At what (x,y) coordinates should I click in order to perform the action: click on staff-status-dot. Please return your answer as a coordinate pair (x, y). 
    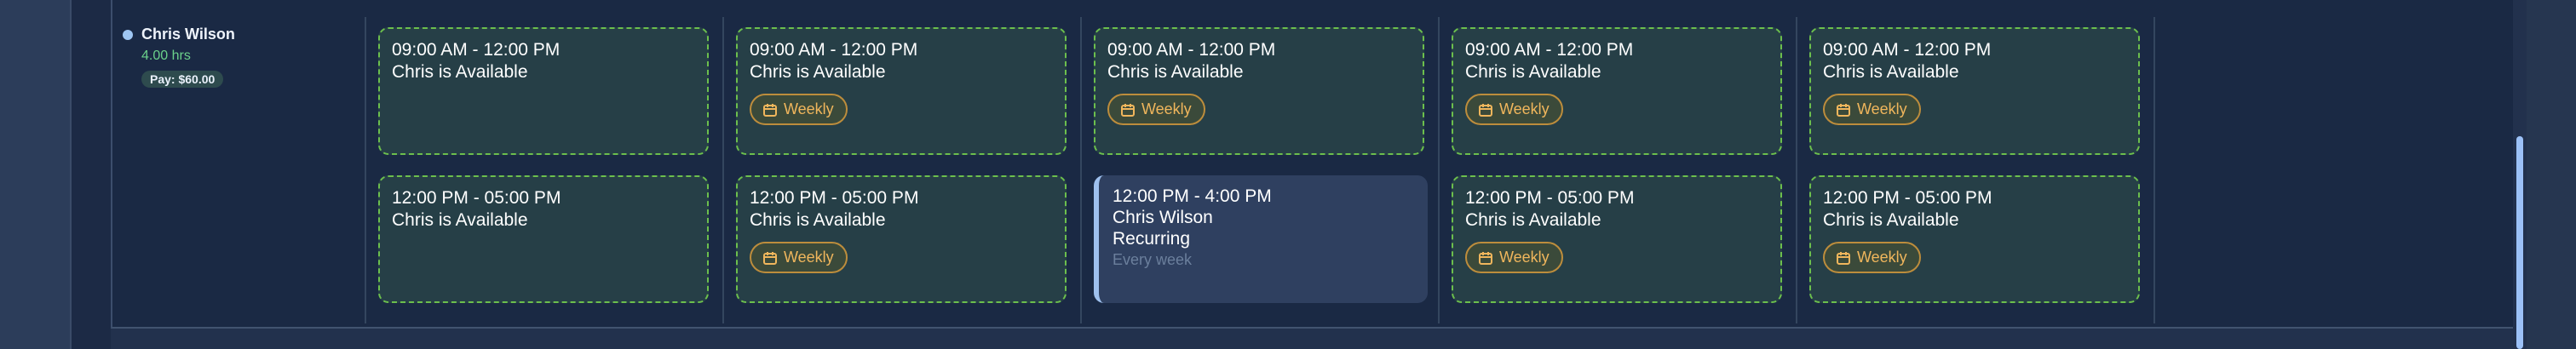
    Looking at the image, I should click on (128, 34).